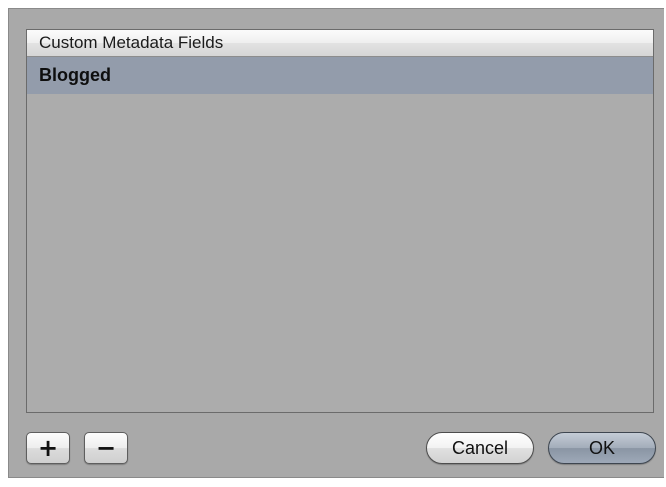 This screenshot has width=666, height=487. I want to click on cancel-button: Cancel, so click(480, 448).